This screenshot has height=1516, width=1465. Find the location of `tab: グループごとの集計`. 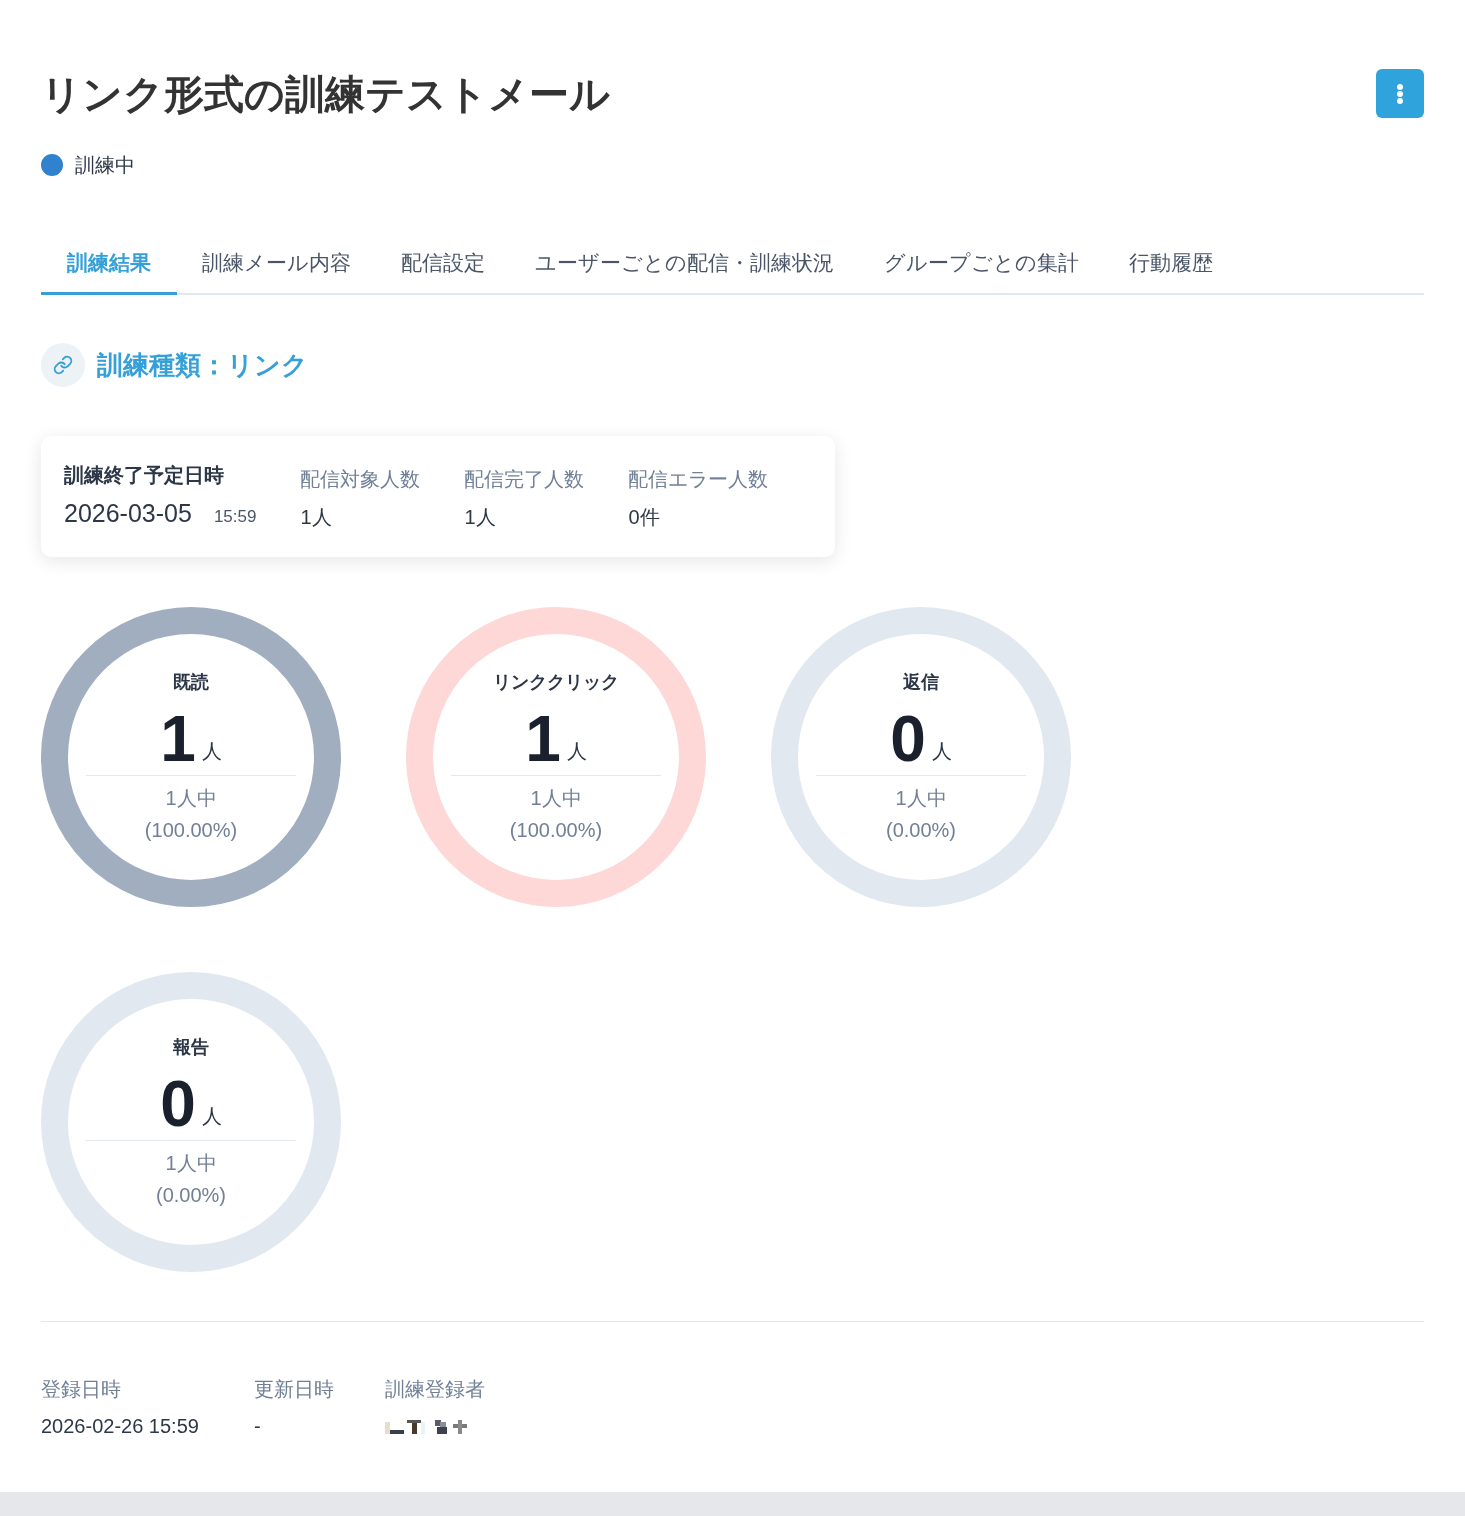

tab: グループごとの集計 is located at coordinates (981, 268).